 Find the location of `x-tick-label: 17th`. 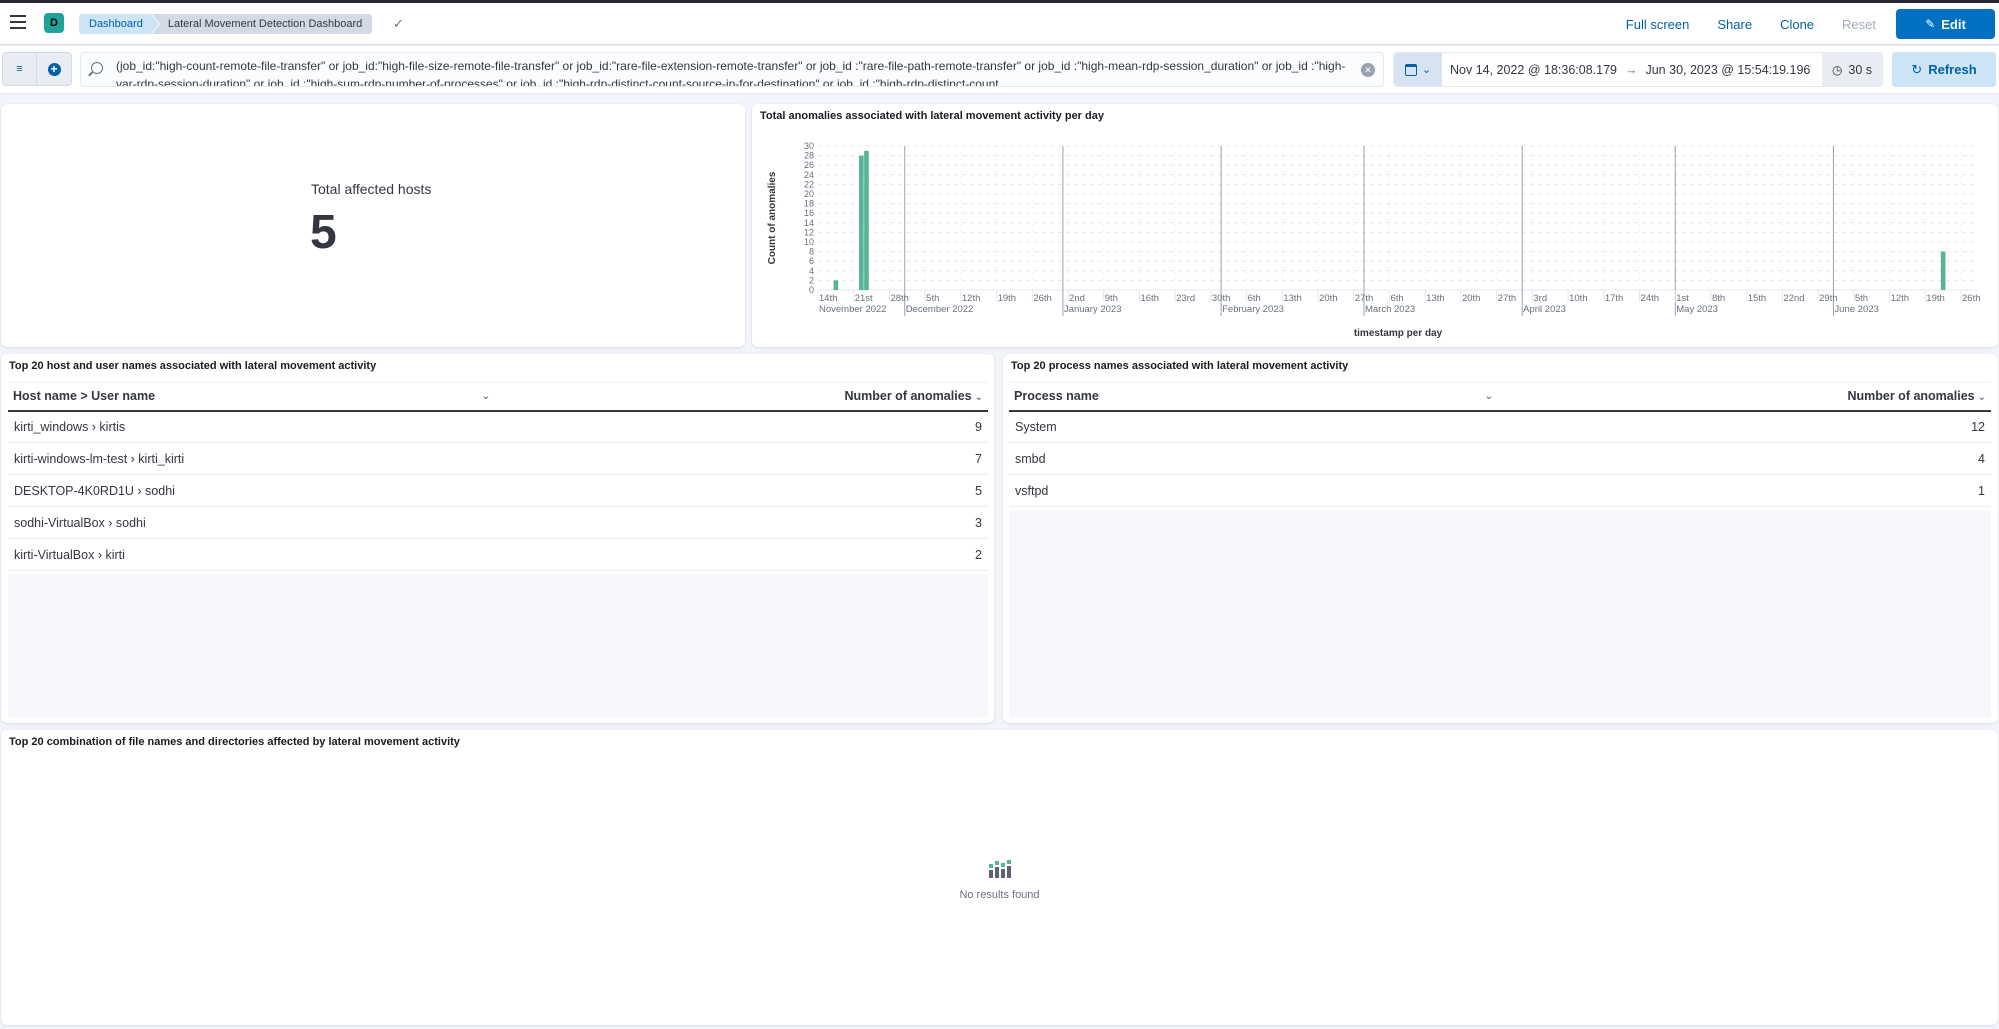

x-tick-label: 17th is located at coordinates (1614, 298).